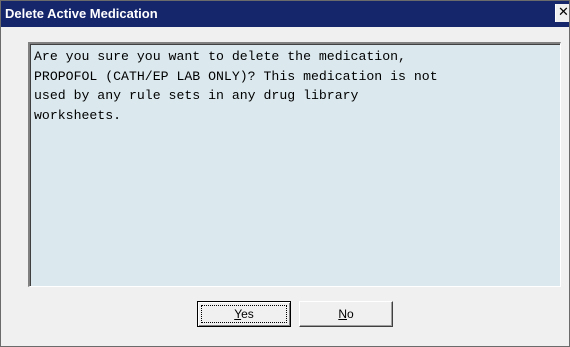 This screenshot has height=347, width=570. Describe the element at coordinates (247, 314) in the screenshot. I see `yes-label-rest: es` at that location.